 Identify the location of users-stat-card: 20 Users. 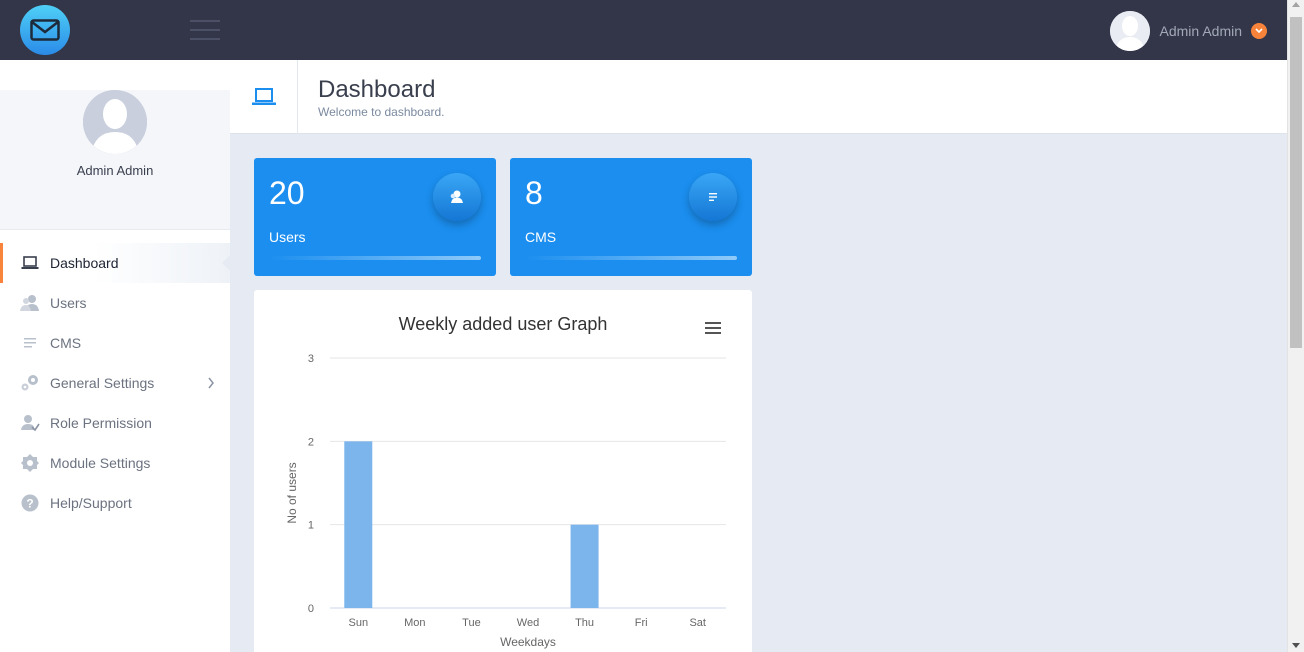
(375, 217).